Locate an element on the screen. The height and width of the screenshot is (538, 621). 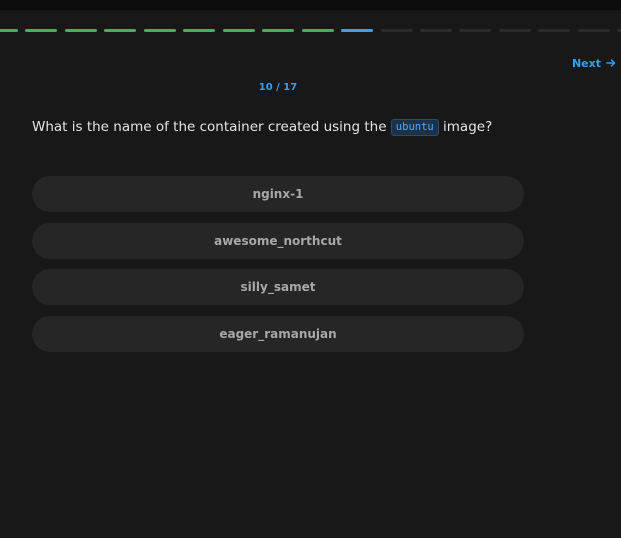
progress-bar is located at coordinates (310, 31).